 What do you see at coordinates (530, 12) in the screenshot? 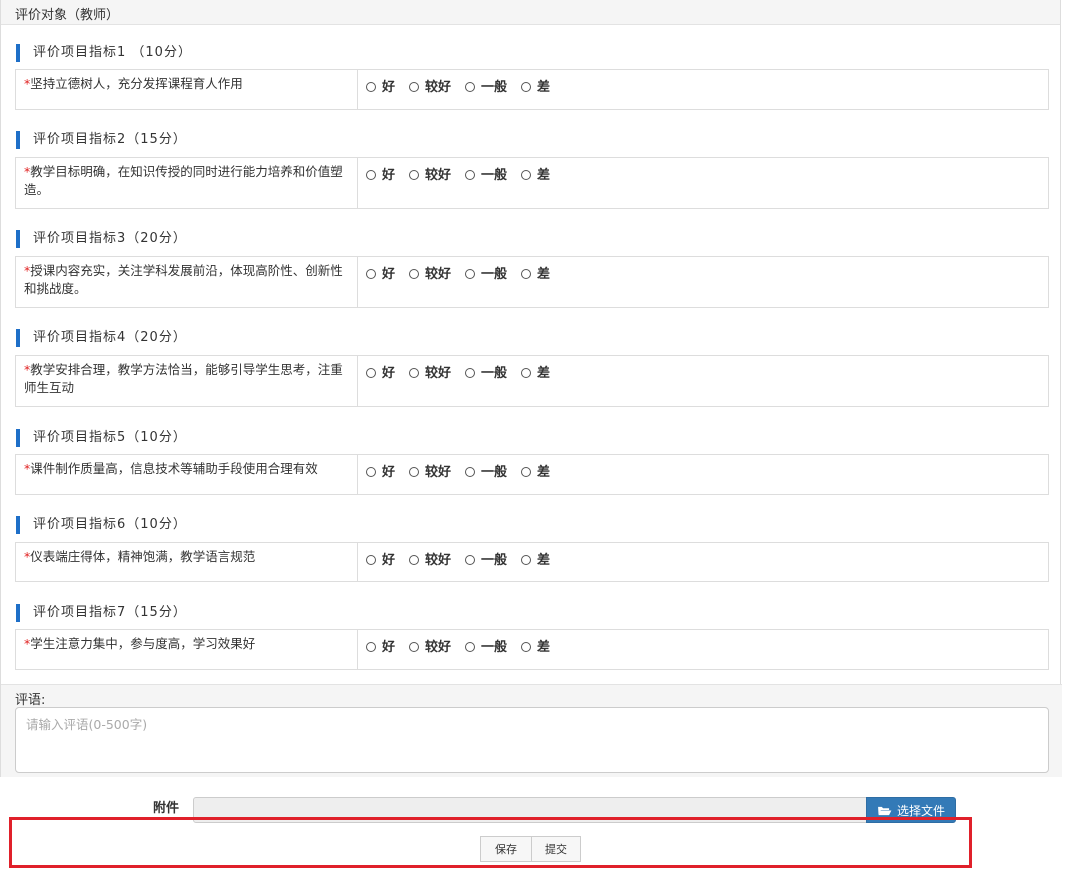
I see `panel-title: 评价对象（教师）` at bounding box center [530, 12].